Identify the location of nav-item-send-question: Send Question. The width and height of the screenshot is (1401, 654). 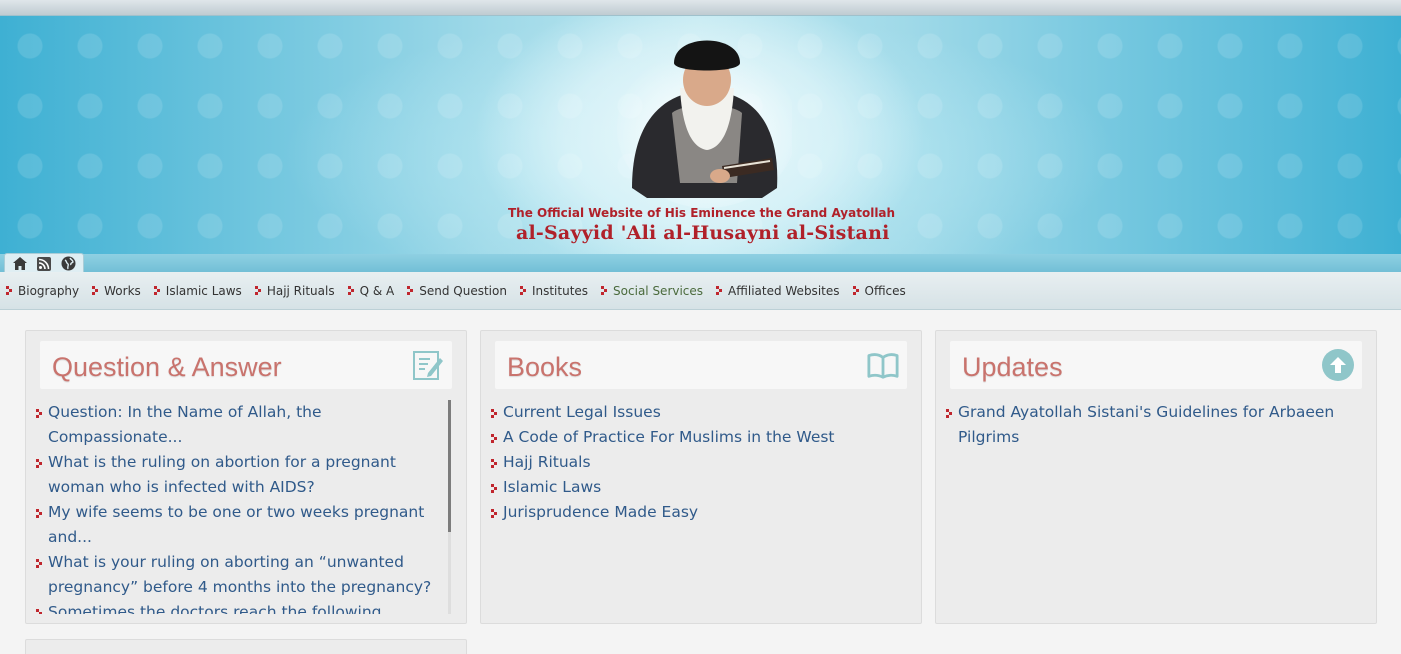
(457, 291).